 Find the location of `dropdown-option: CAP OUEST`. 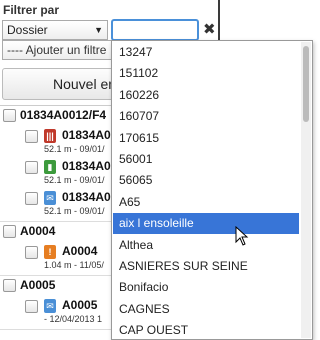

dropdown-option: CAP OUEST is located at coordinates (206, 329).